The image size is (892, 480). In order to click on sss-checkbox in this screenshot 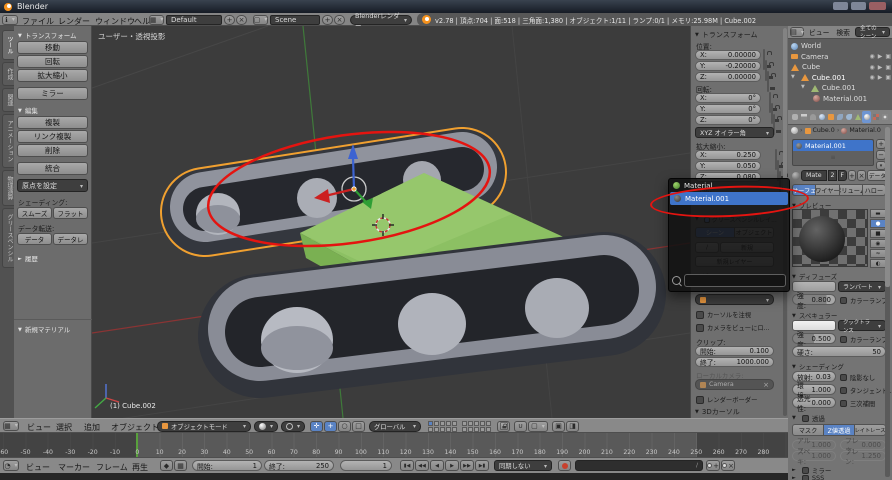, I will do `click(805, 477)`.